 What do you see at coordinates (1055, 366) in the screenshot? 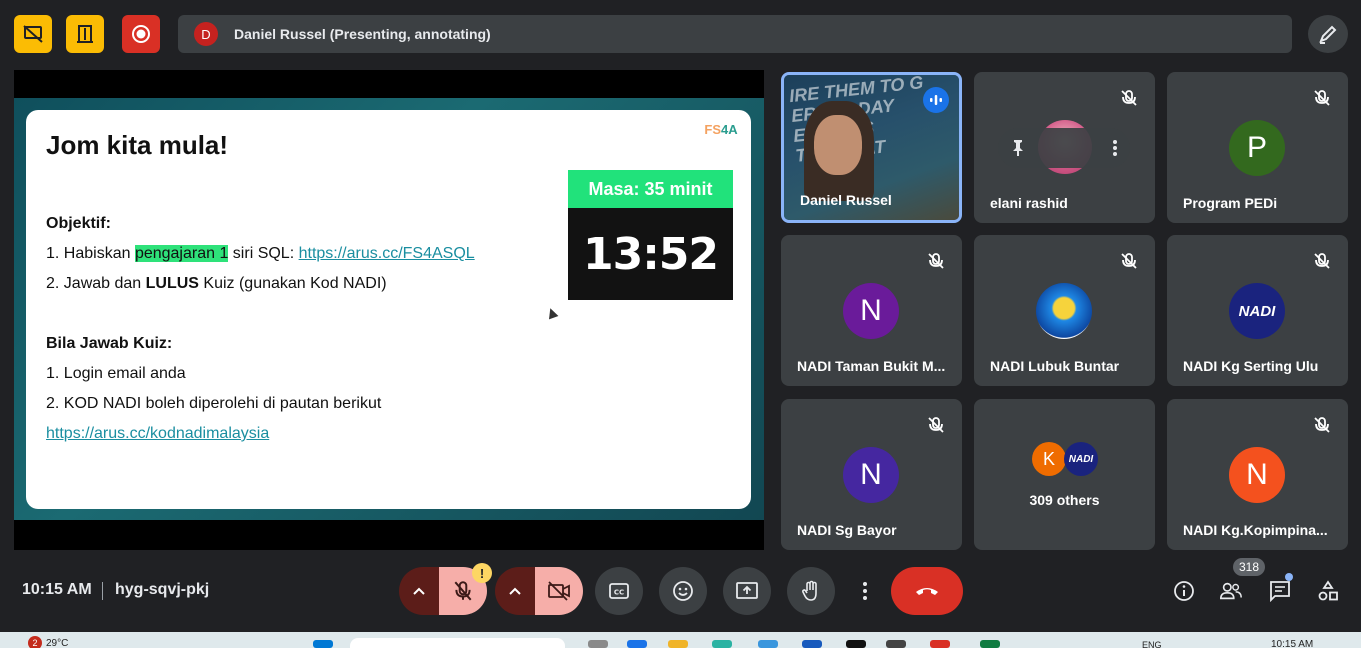
I see `participant-name: NADI Lubuk Buntar` at bounding box center [1055, 366].